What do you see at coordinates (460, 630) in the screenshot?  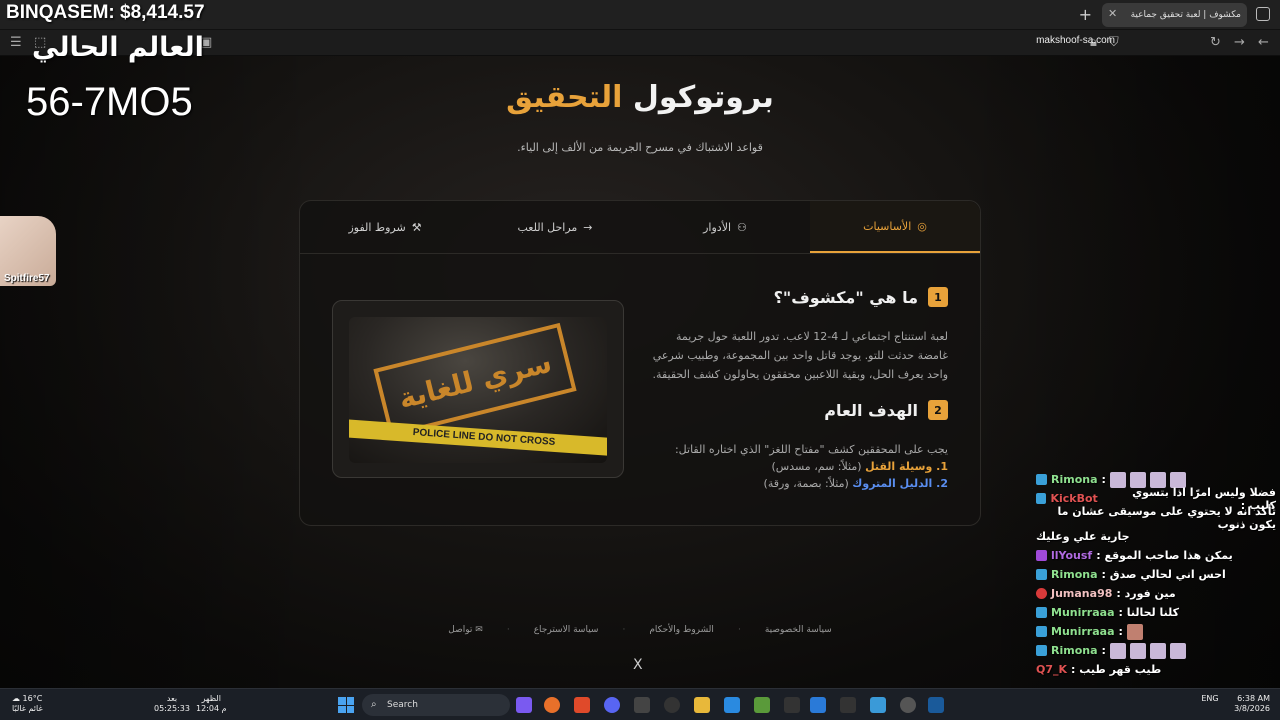 I see `footer-contact-label: تواصل` at bounding box center [460, 630].